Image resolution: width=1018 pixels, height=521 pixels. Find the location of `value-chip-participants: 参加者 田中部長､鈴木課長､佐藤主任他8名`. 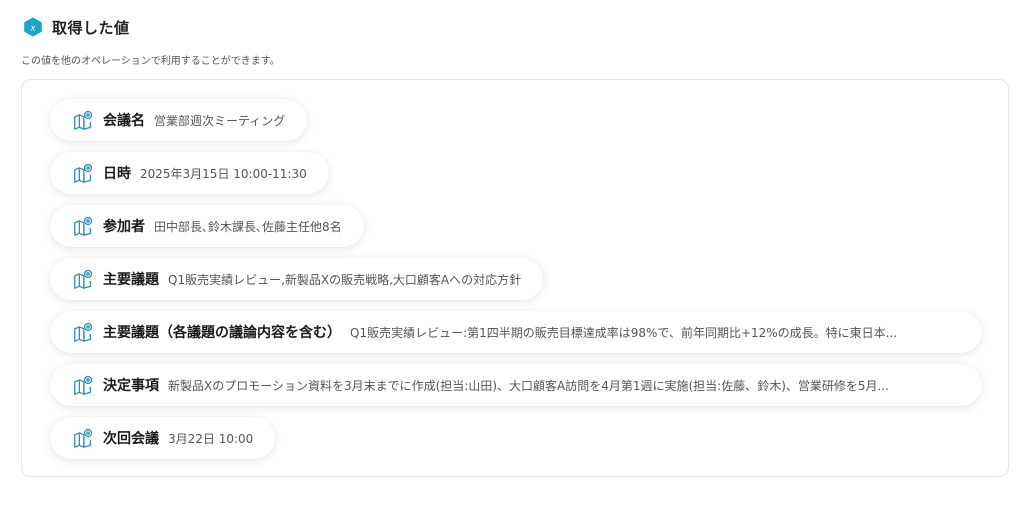

value-chip-participants: 参加者 田中部長､鈴木課長､佐藤主任他8名 is located at coordinates (207, 226).